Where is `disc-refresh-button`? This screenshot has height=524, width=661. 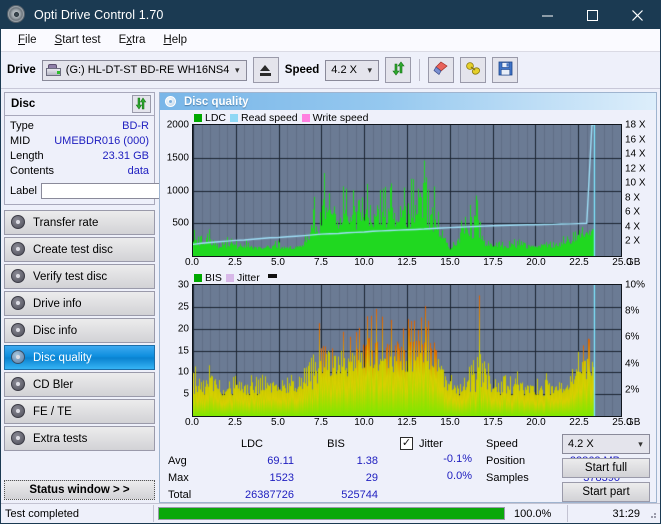 disc-refresh-button is located at coordinates (141, 104).